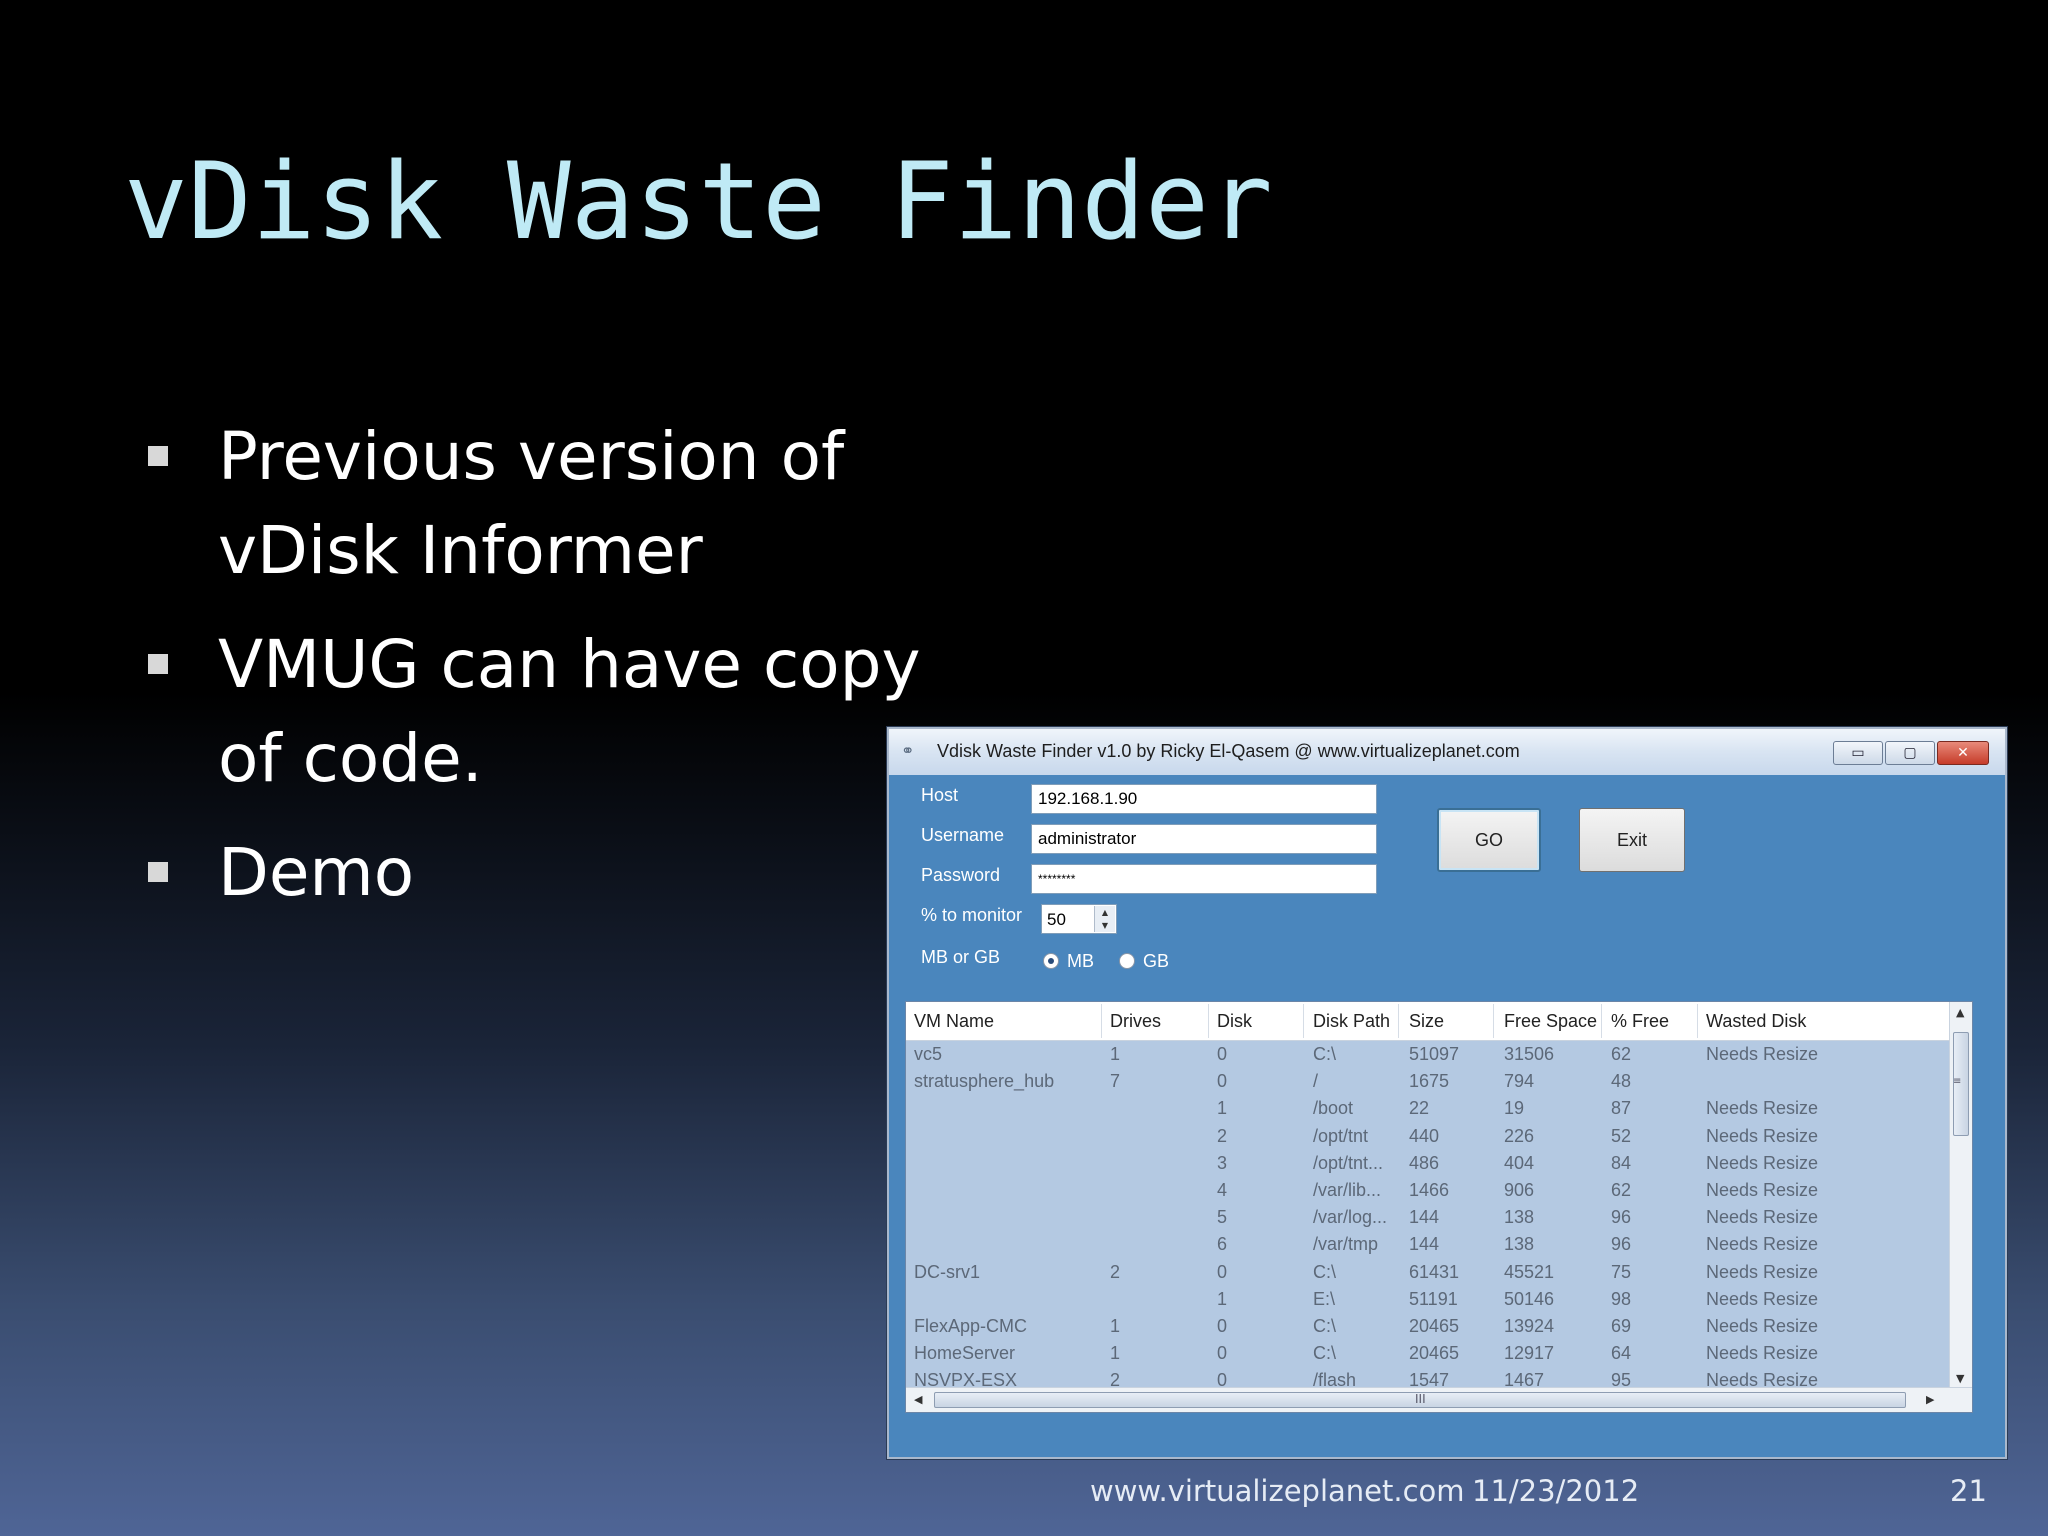 This screenshot has height=1536, width=2048. Describe the element at coordinates (1621, 1054) in the screenshot. I see `table-cell: 62` at that location.